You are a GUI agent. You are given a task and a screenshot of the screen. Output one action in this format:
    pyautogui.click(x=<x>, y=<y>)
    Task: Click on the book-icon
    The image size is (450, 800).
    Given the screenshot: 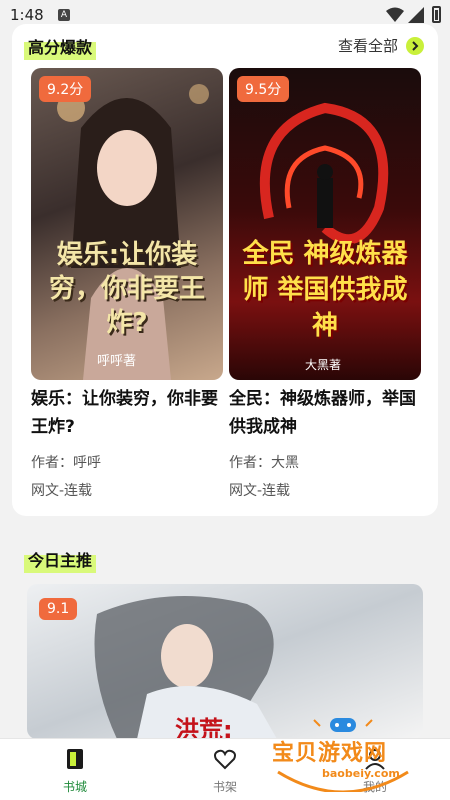 What is the action you would take?
    pyautogui.click(x=75, y=759)
    